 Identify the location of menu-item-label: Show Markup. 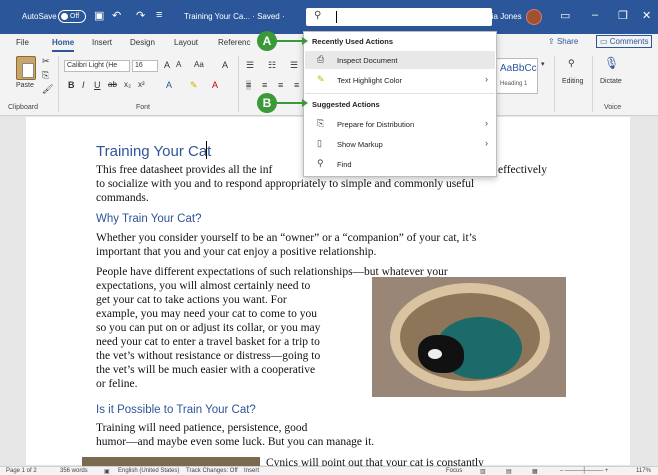
(360, 144).